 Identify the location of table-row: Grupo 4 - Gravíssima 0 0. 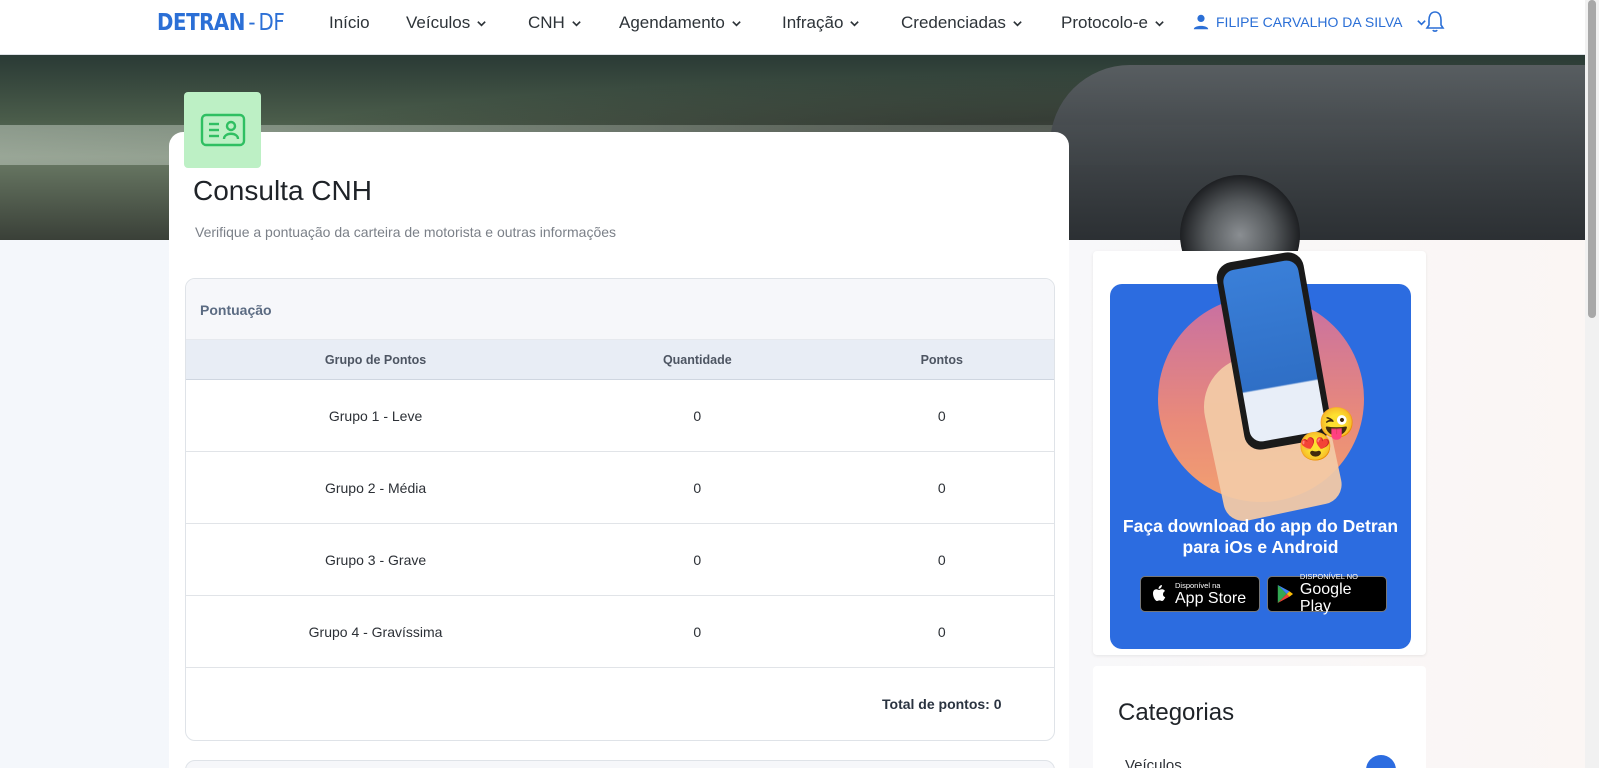
(620, 632).